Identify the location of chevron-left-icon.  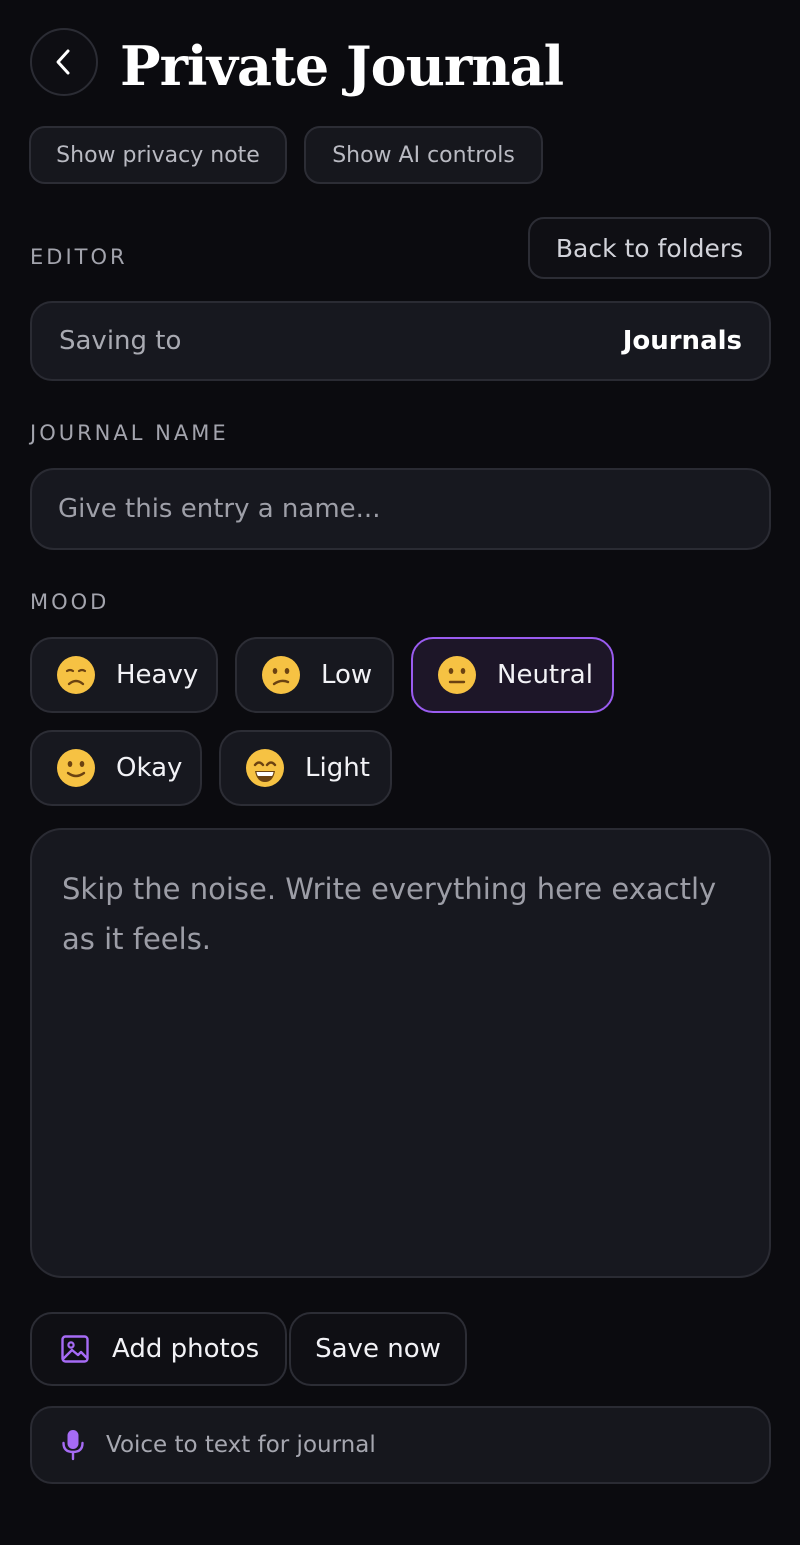
(63, 62).